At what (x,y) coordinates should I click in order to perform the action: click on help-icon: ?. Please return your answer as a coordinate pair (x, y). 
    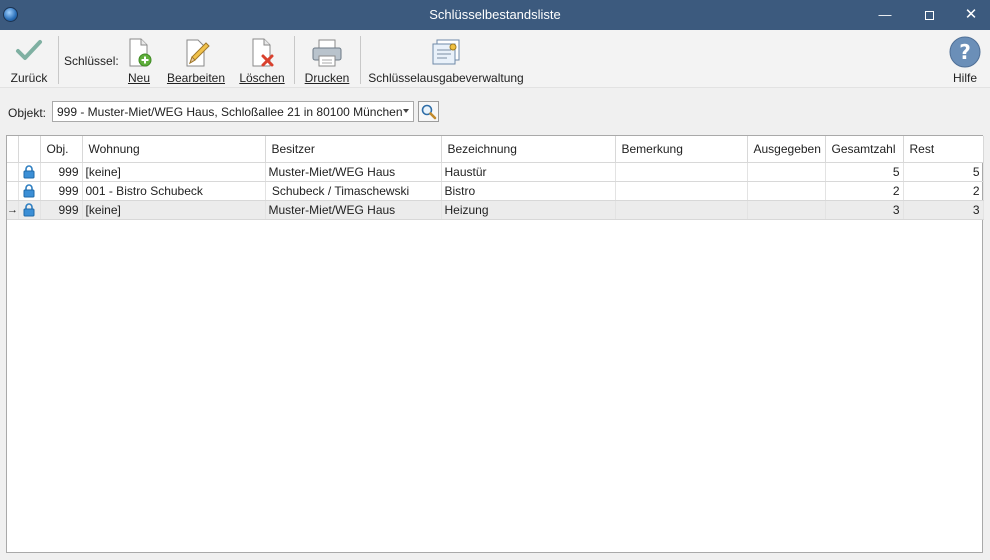
    Looking at the image, I should click on (965, 52).